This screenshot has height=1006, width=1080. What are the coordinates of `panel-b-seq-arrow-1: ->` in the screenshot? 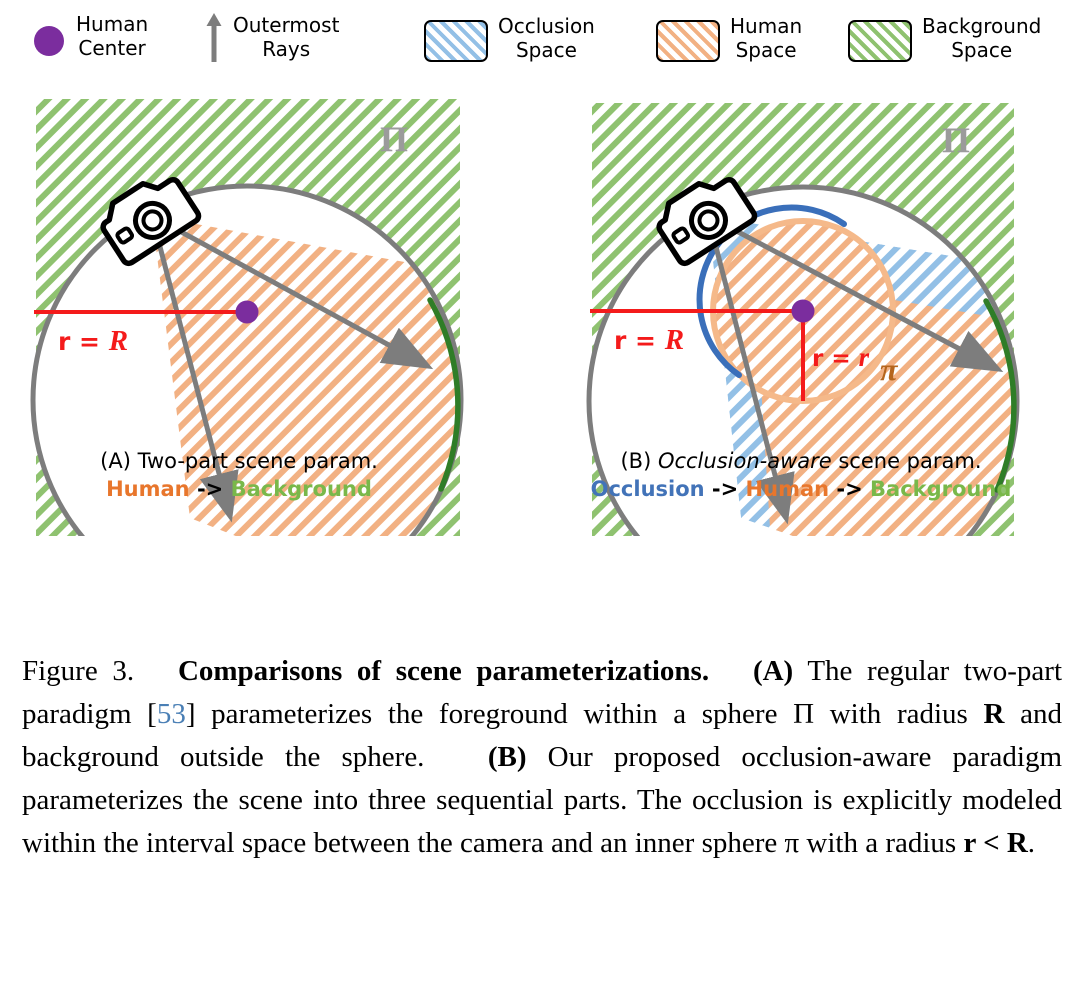 It's located at (725, 489).